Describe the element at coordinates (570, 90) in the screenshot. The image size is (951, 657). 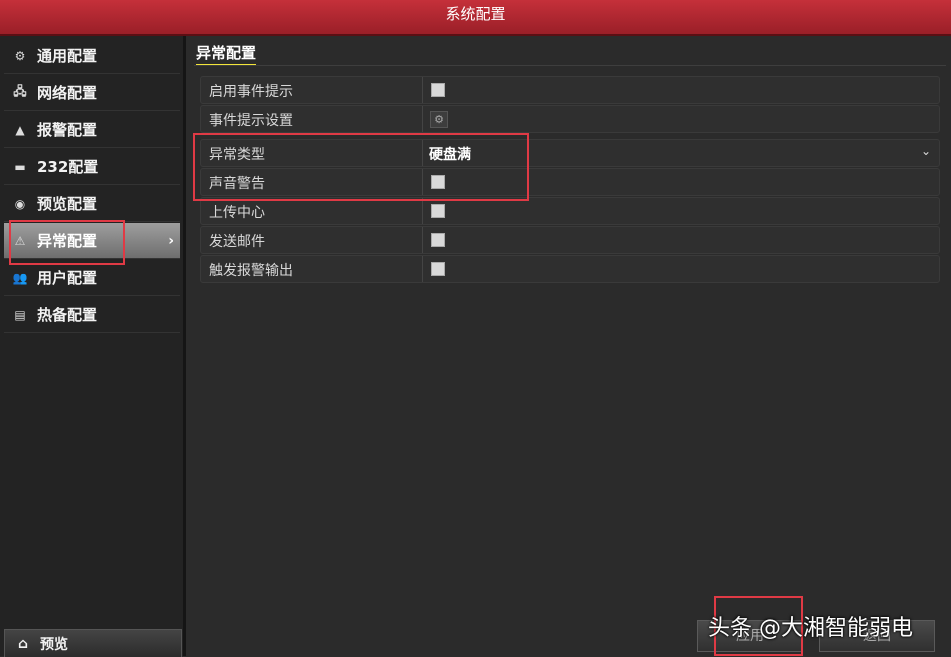
I see `row-enable-event-hint: 启用事件提示` at that location.